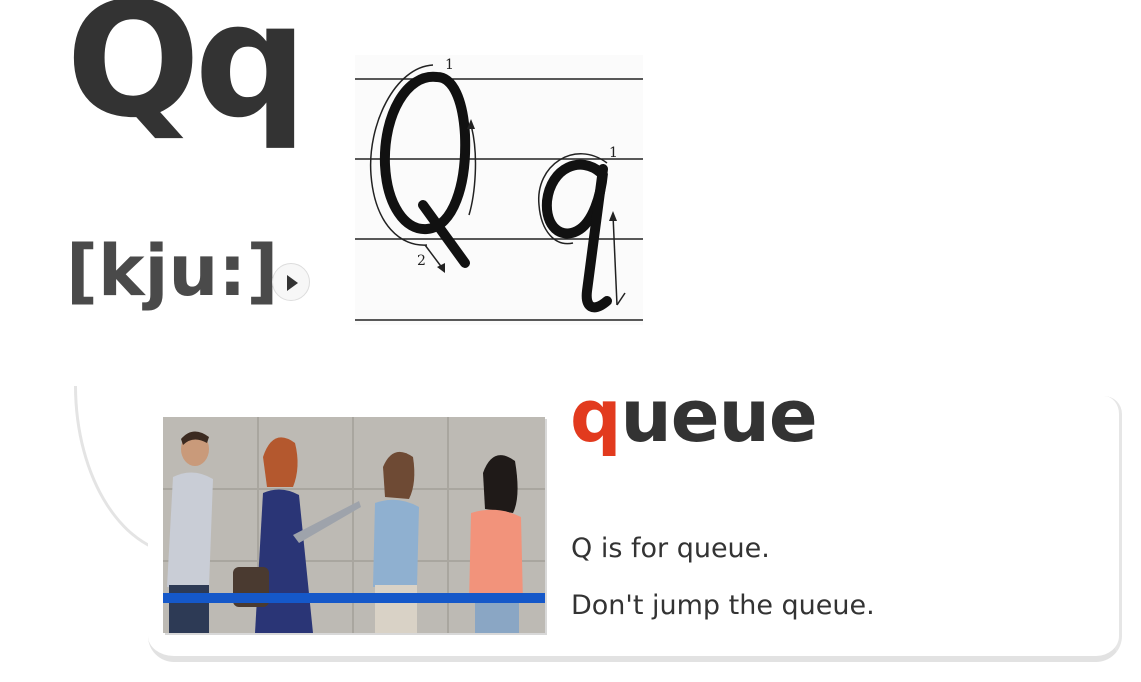 This screenshot has height=682, width=1141. What do you see at coordinates (723, 605) in the screenshot?
I see `example-sentence-2: Don't jump the queue.` at bounding box center [723, 605].